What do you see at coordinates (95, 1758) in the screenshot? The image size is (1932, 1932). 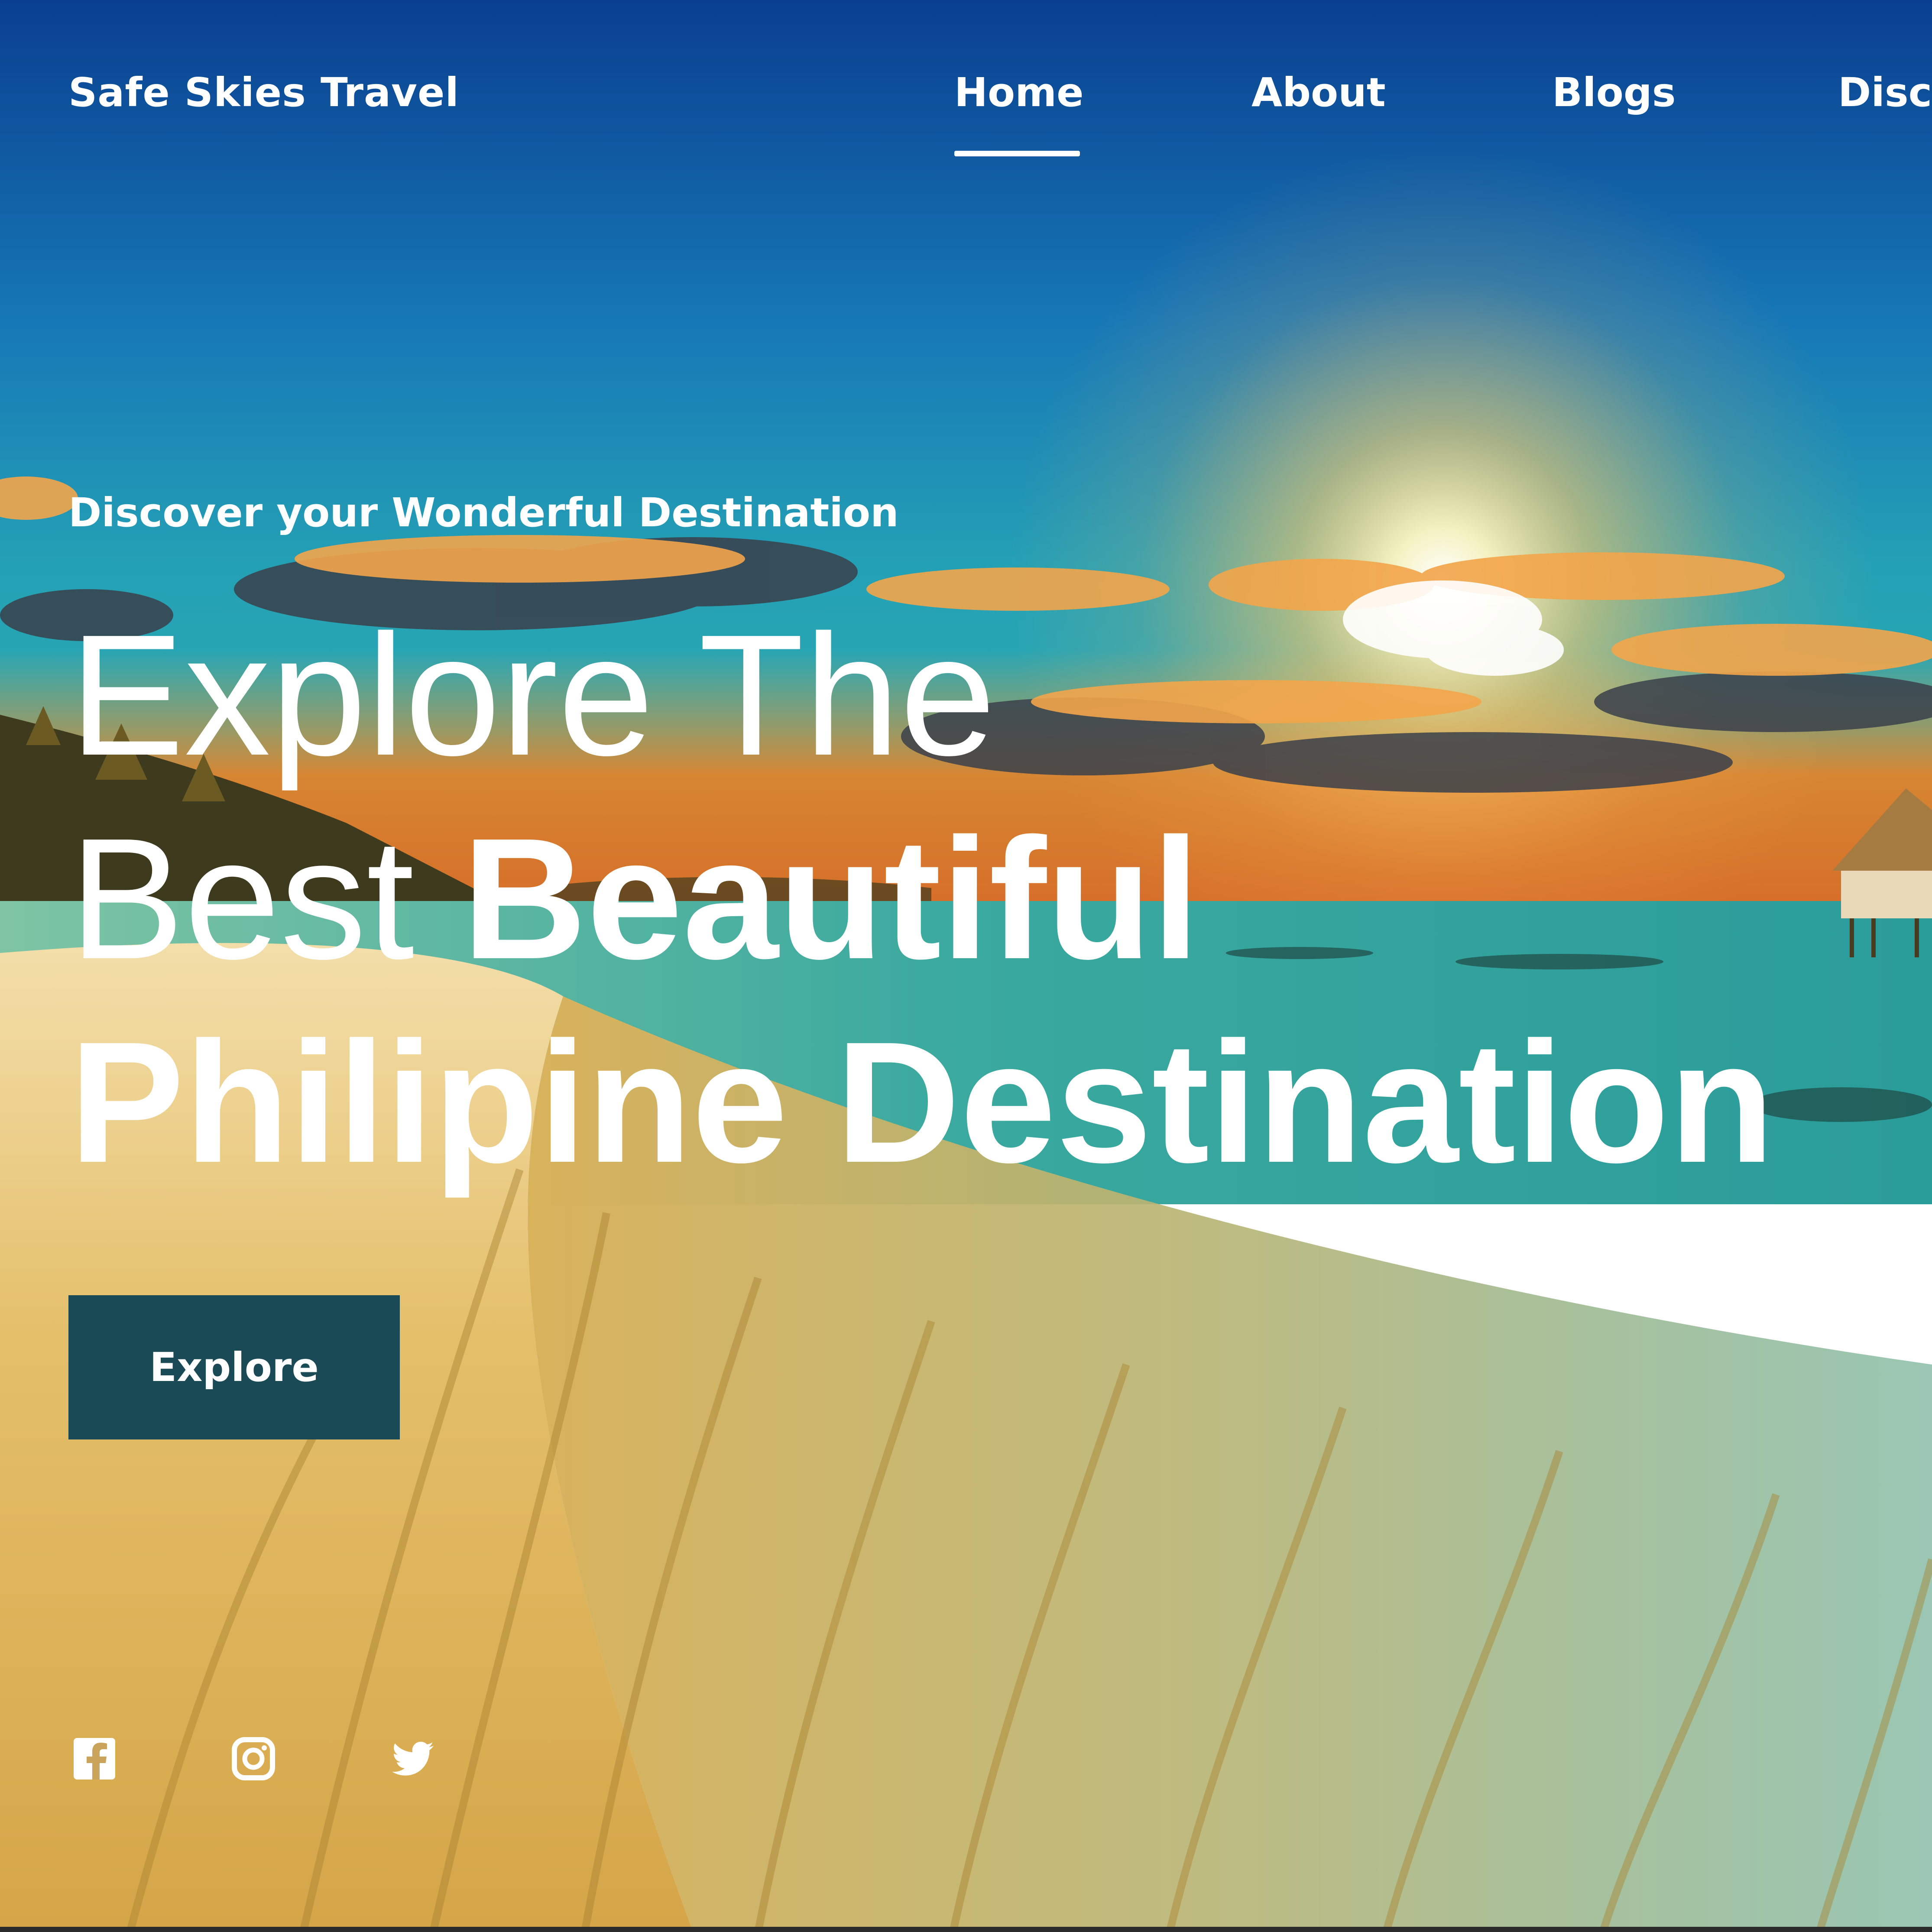 I see `facebook-icon` at bounding box center [95, 1758].